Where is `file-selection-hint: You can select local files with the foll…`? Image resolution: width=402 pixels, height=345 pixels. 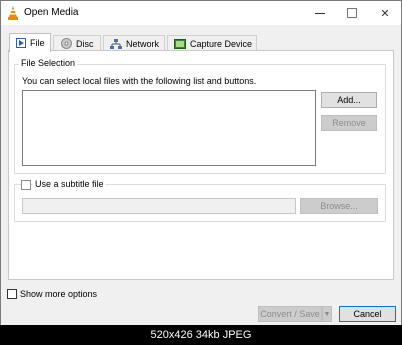 file-selection-hint: You can select local files with the foll… is located at coordinates (139, 81).